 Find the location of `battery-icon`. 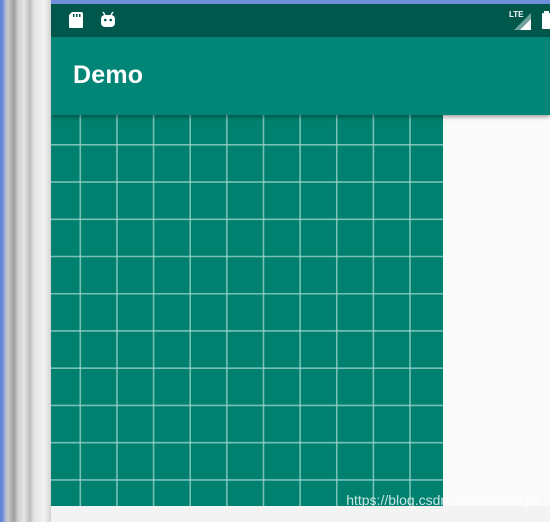

battery-icon is located at coordinates (546, 20).